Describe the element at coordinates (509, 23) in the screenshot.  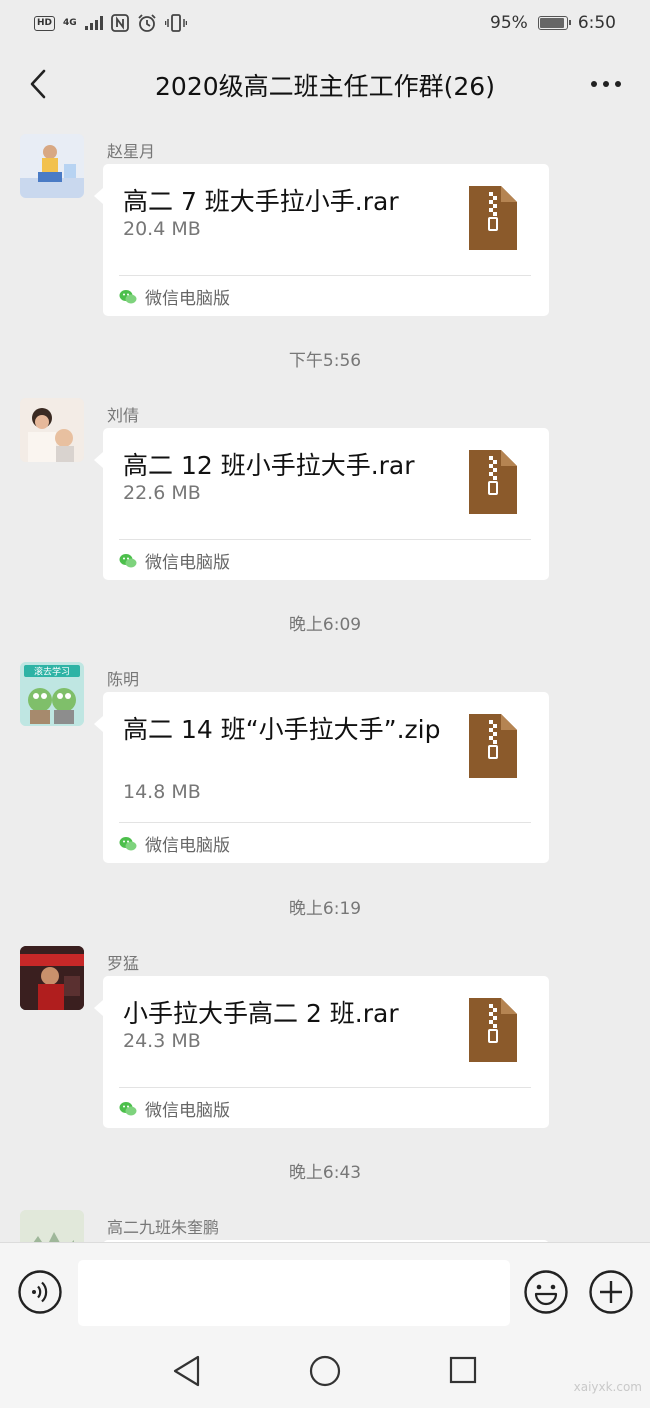
I see `battery-percent: 95%` at that location.